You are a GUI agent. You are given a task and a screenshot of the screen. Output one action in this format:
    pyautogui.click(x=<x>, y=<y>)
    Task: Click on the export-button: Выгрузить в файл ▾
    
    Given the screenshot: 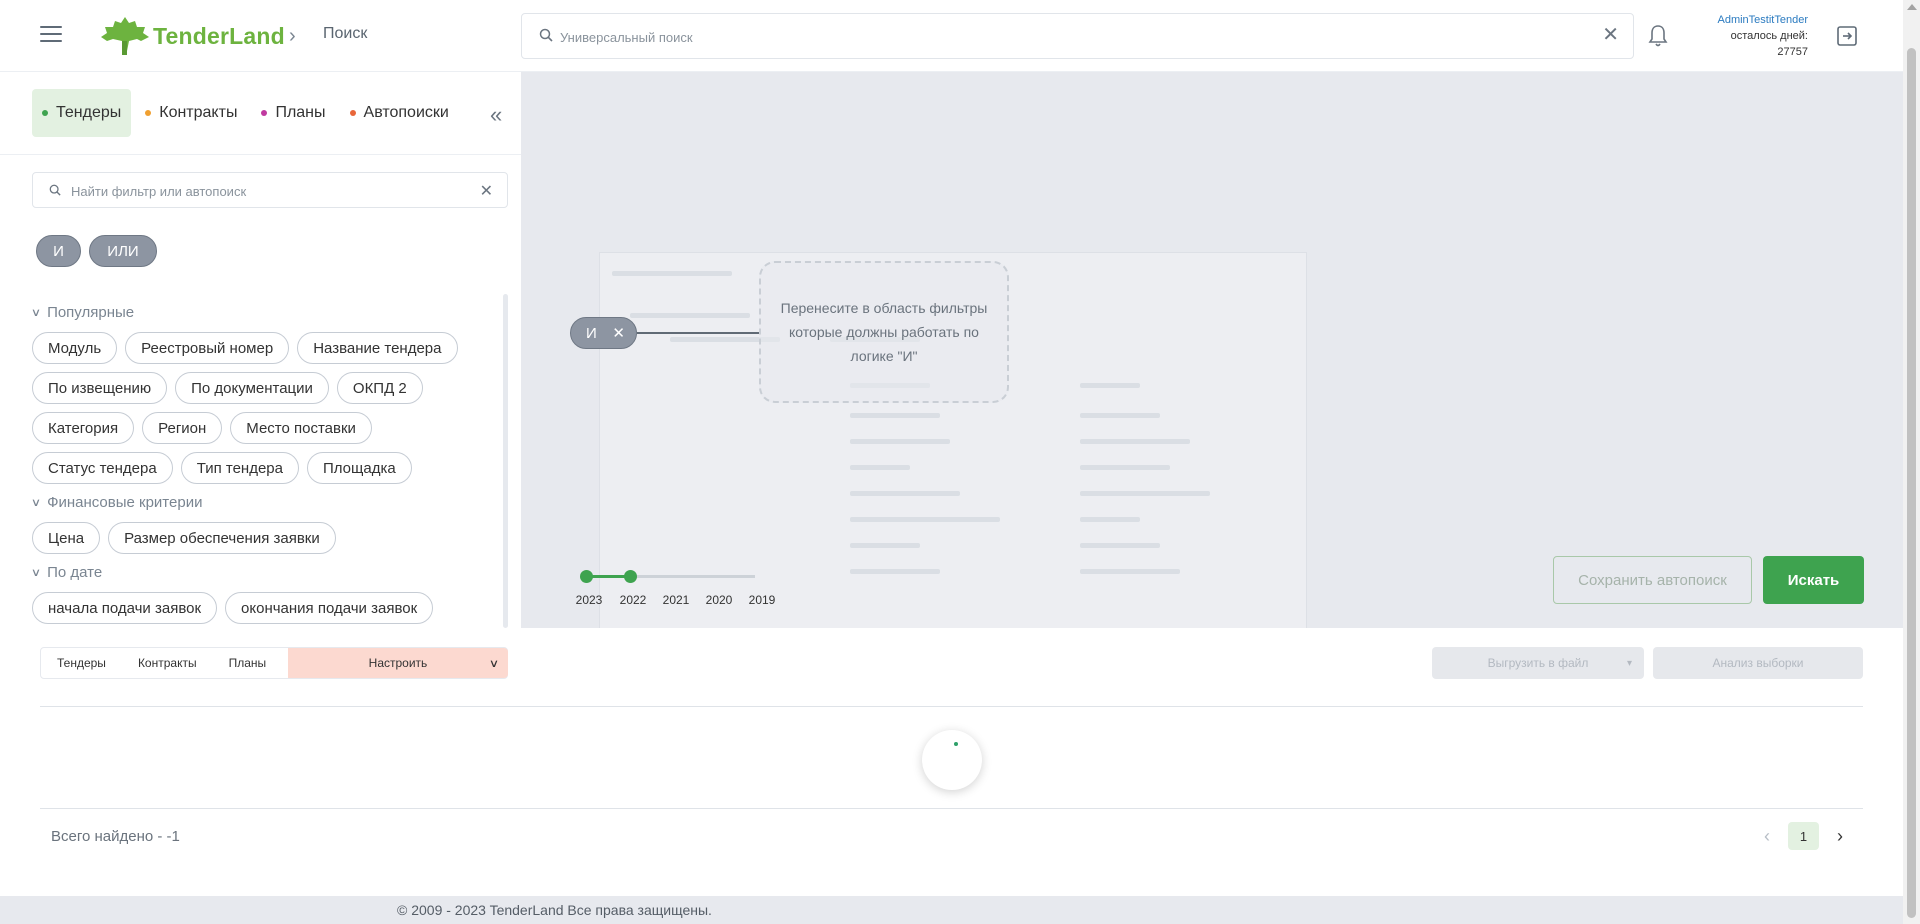 What is the action you would take?
    pyautogui.click(x=1538, y=663)
    